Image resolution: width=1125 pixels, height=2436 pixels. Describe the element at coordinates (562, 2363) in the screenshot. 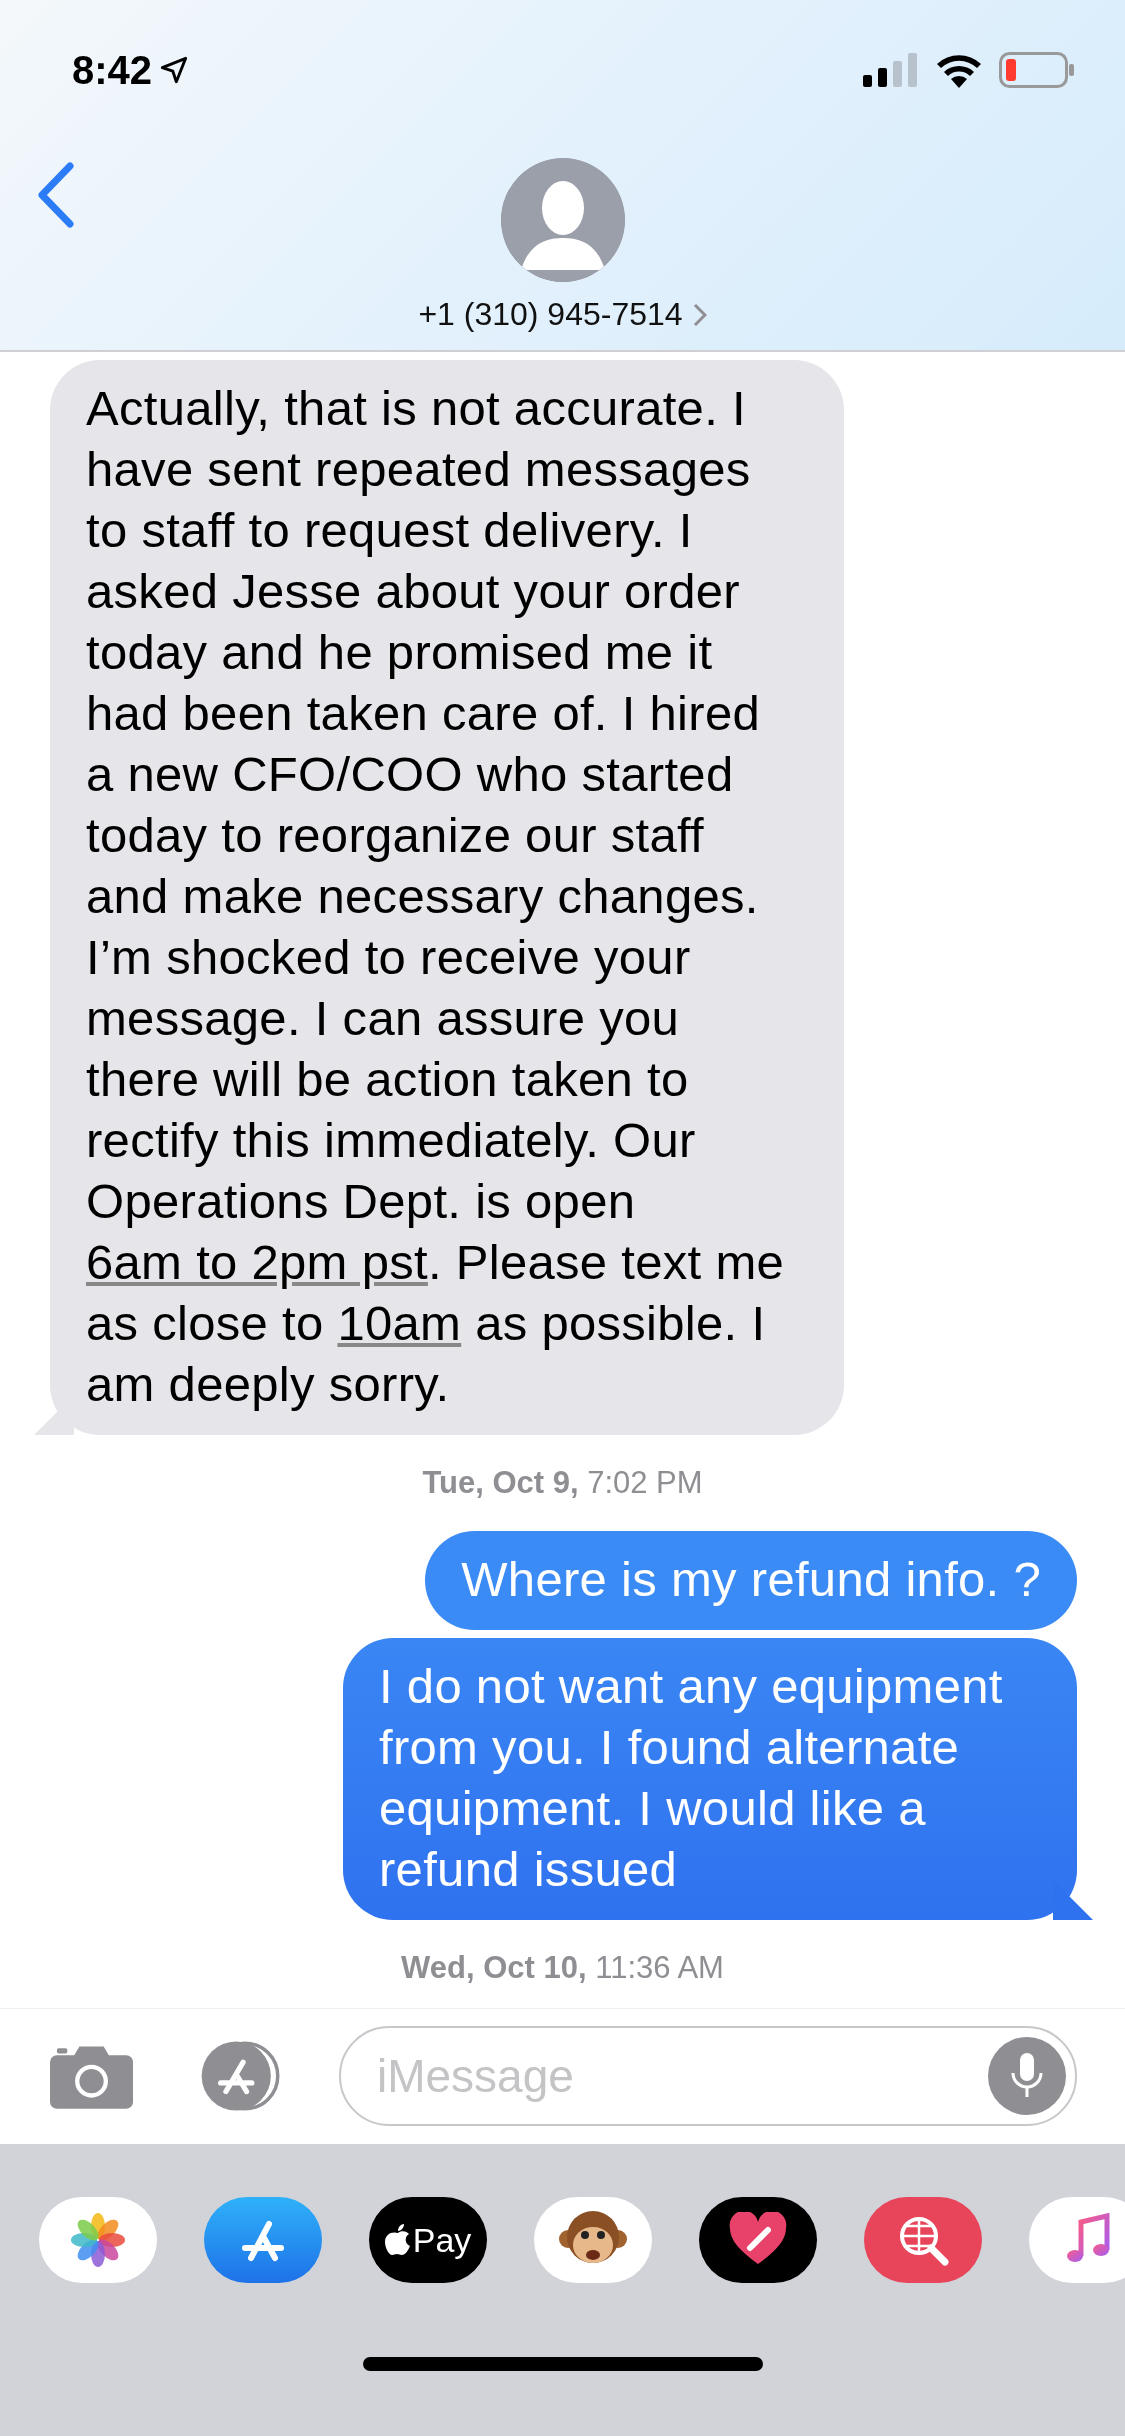

I see `home-indicator` at that location.